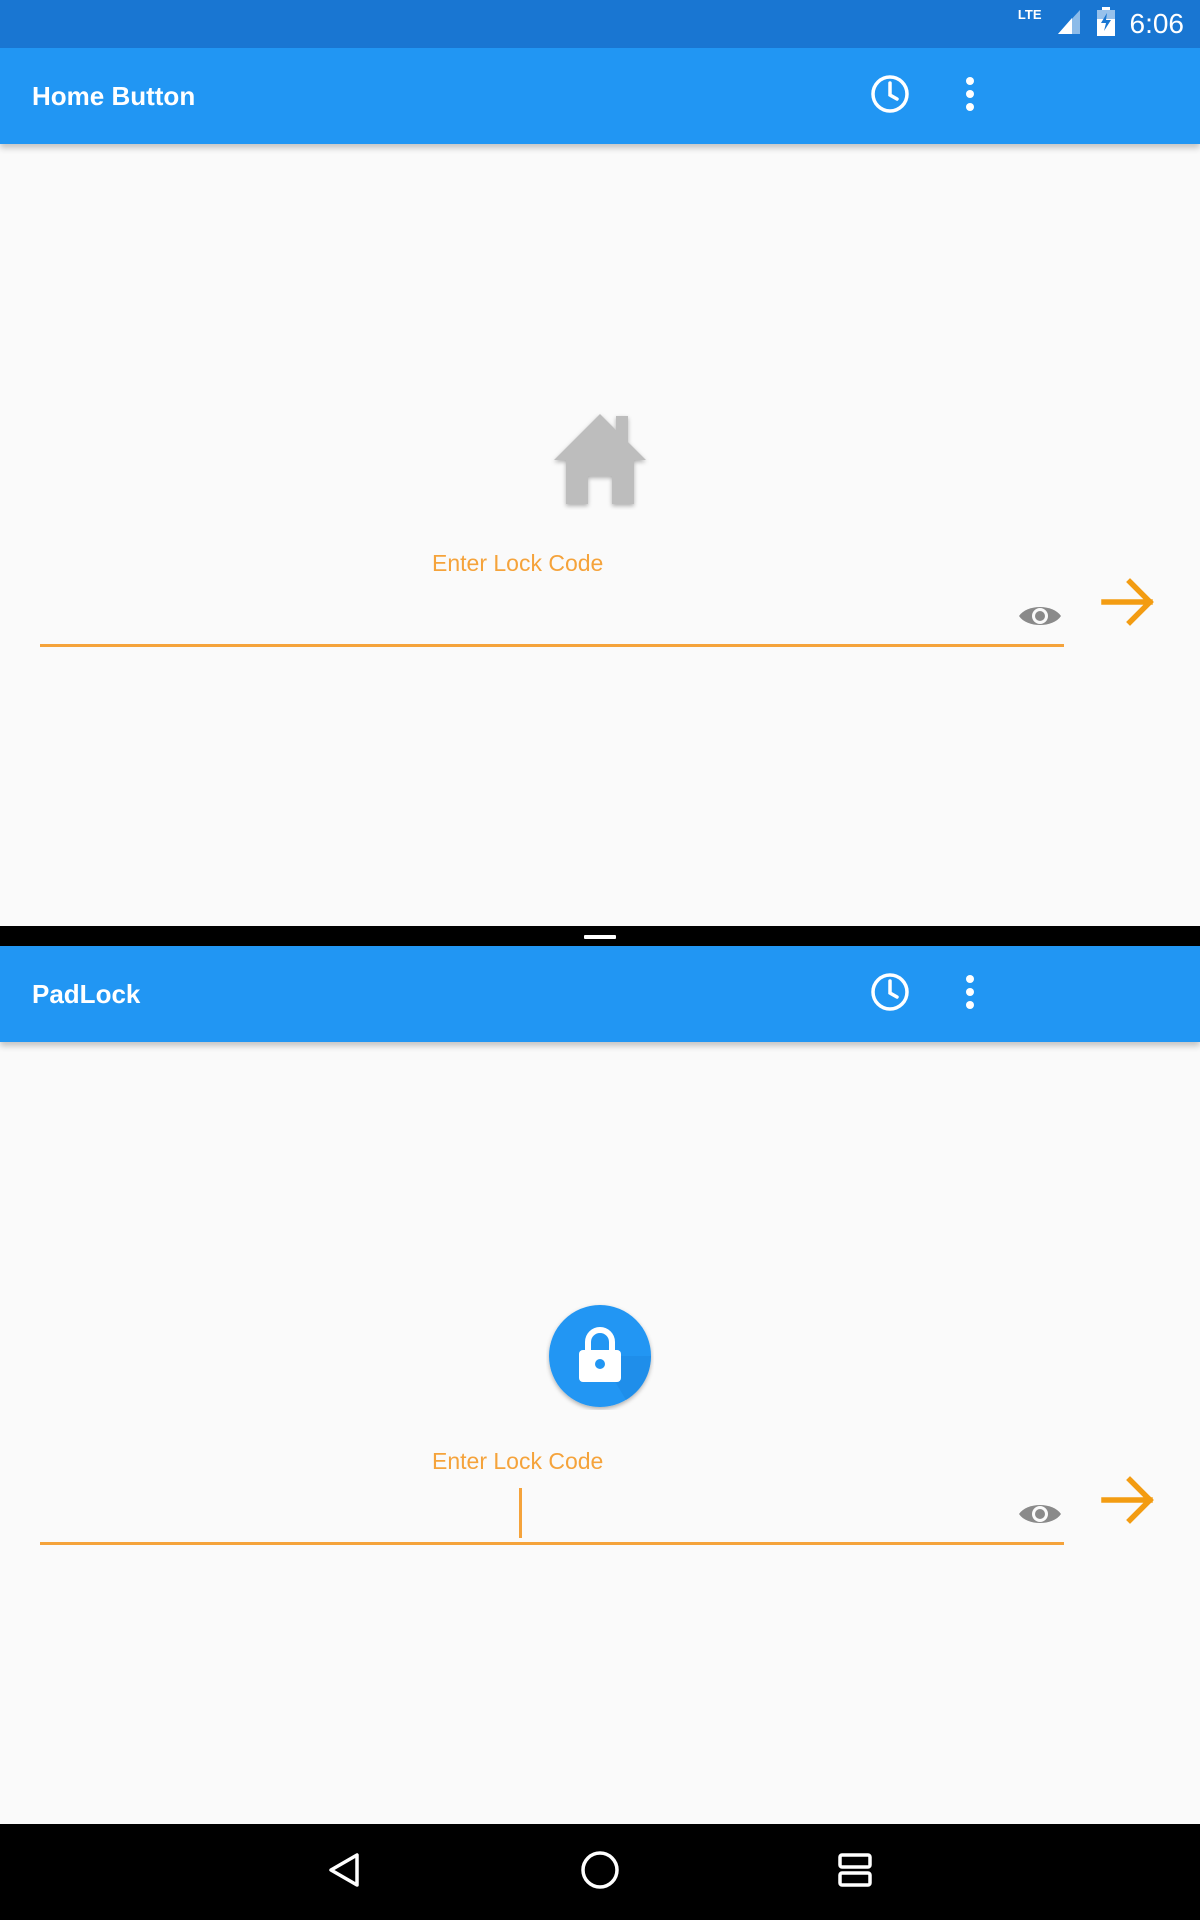  I want to click on signal-icon, so click(1069, 24).